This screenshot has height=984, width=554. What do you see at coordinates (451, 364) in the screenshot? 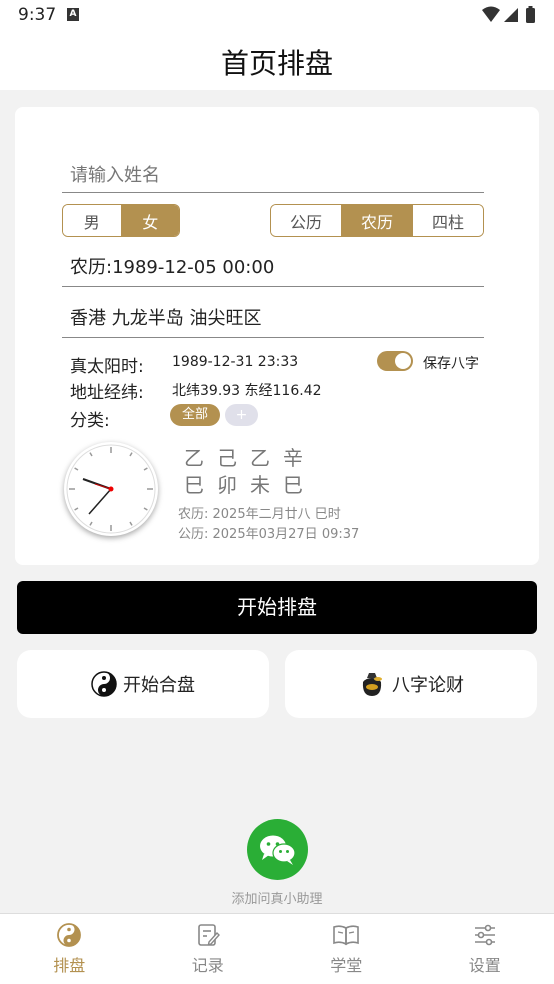
I see `save-bazi-label: 保存八字` at bounding box center [451, 364].